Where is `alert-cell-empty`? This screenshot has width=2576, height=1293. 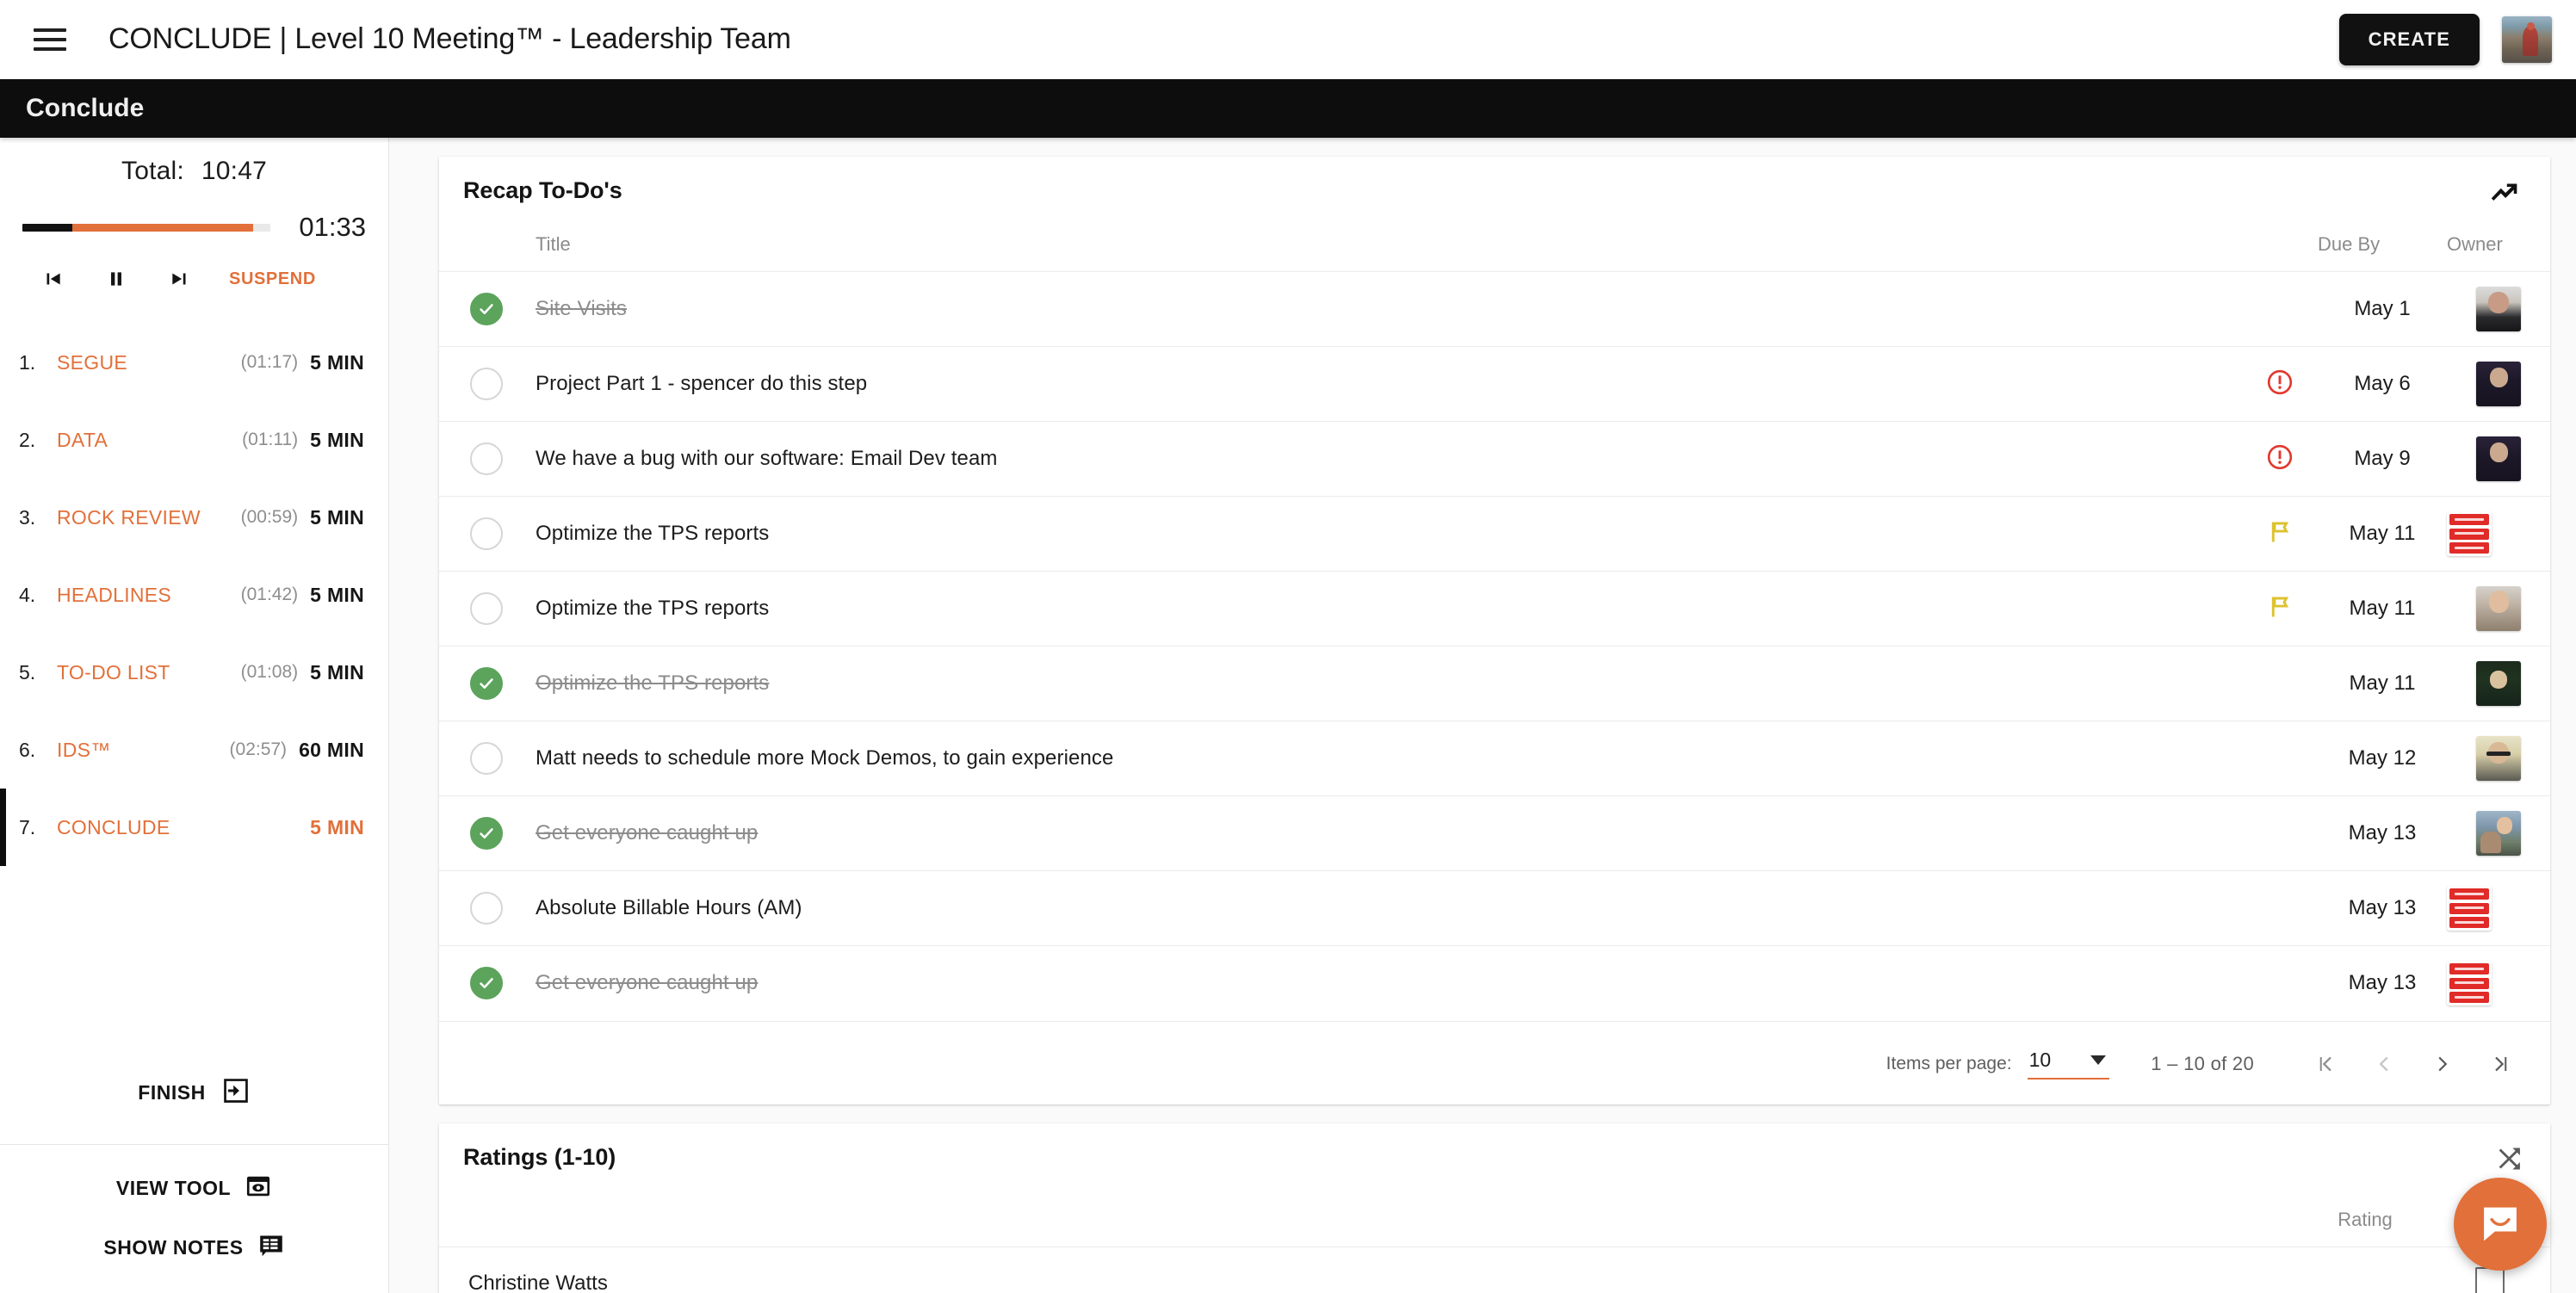
alert-cell-empty is located at coordinates (2280, 908).